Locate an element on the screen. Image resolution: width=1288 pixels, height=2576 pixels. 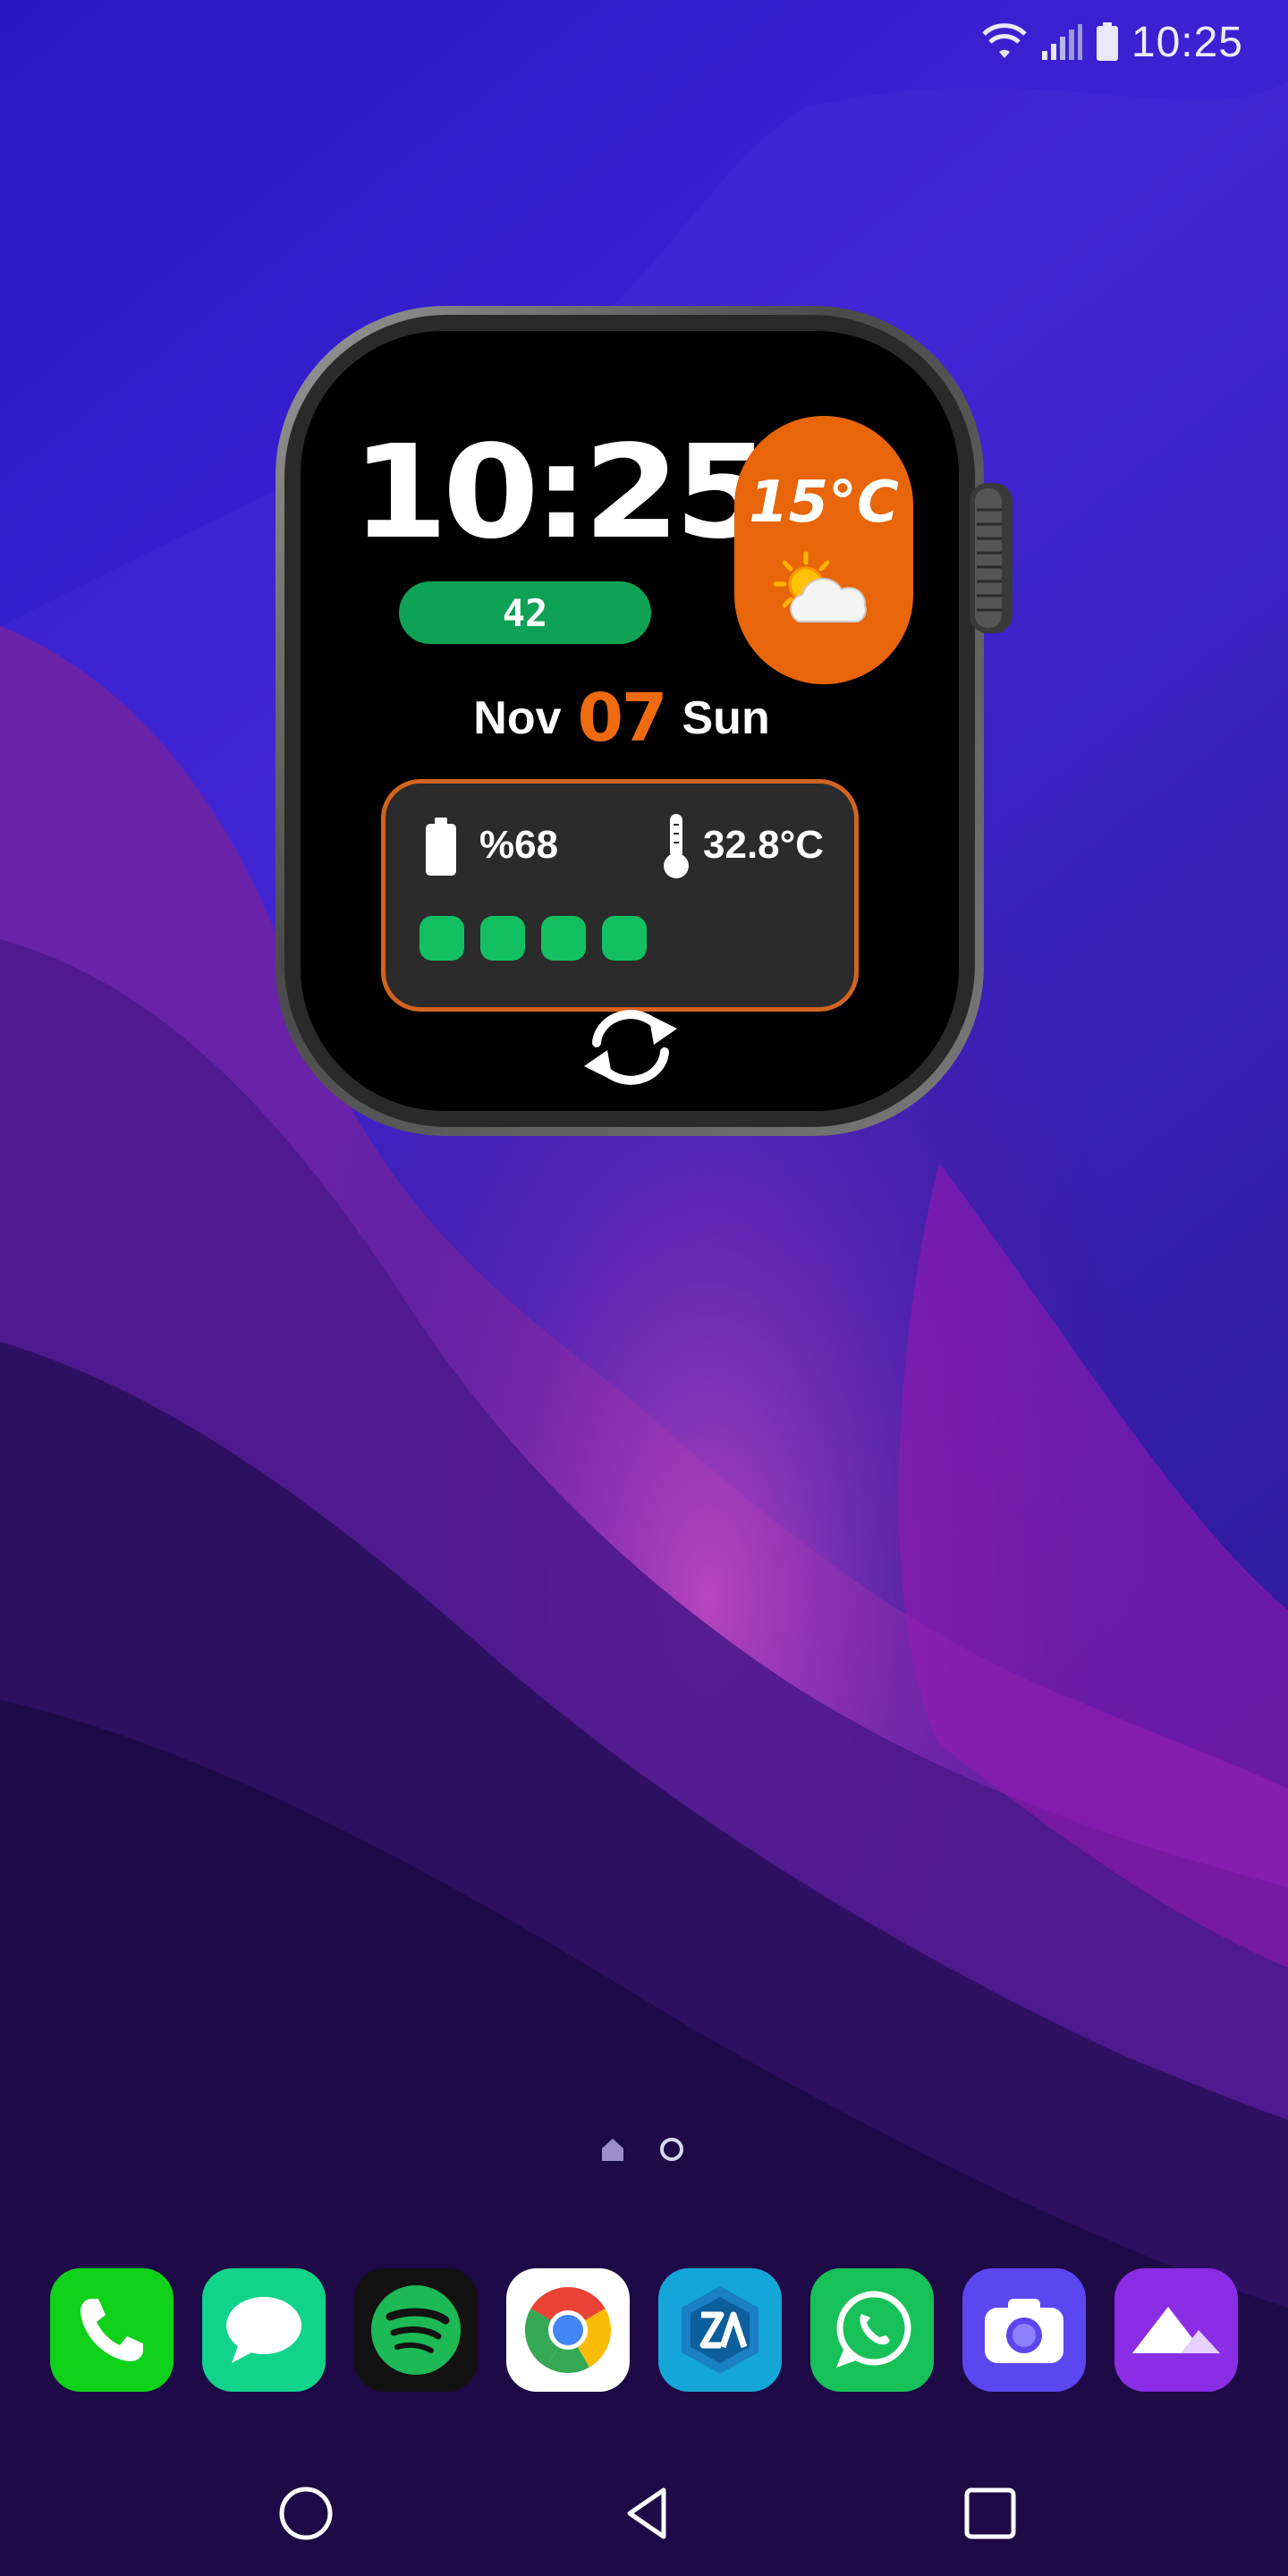
date-month: Nov is located at coordinates (517, 718).